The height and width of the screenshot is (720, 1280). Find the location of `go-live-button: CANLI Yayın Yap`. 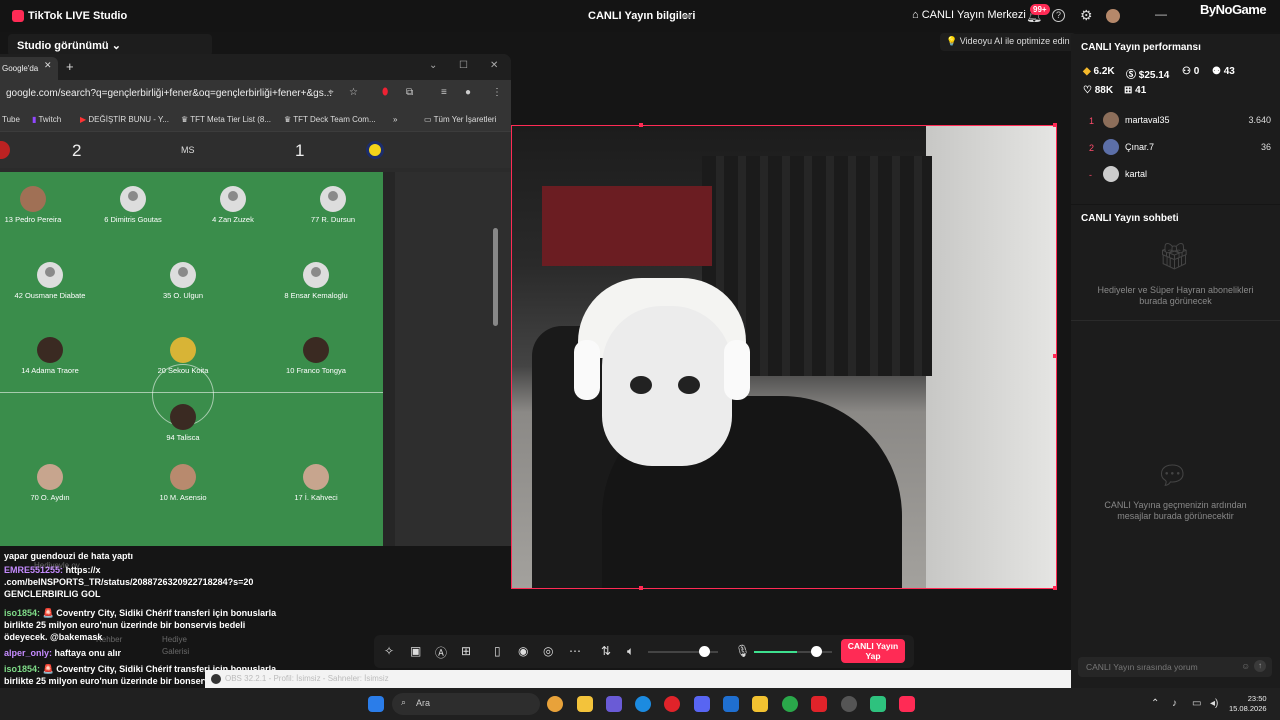

go-live-button: CANLI Yayın Yap is located at coordinates (873, 651).